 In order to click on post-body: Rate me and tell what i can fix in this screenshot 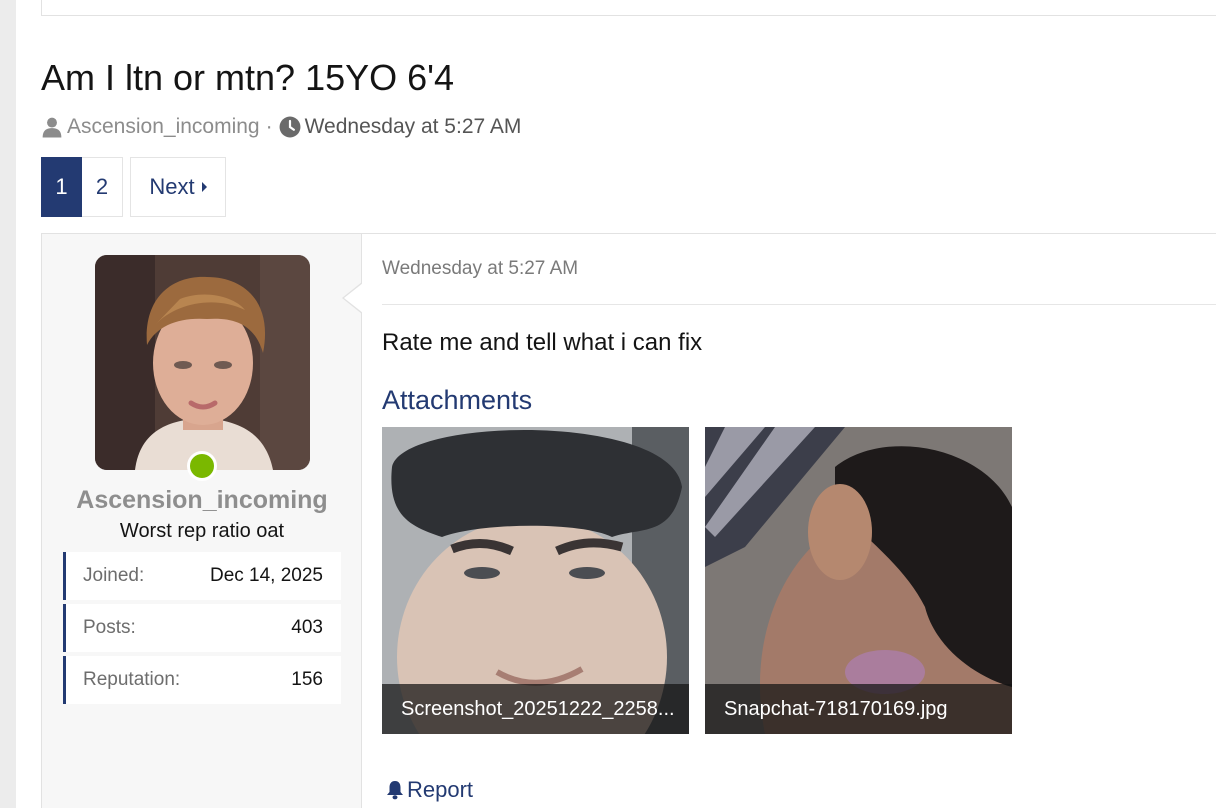, I will do `click(542, 342)`.